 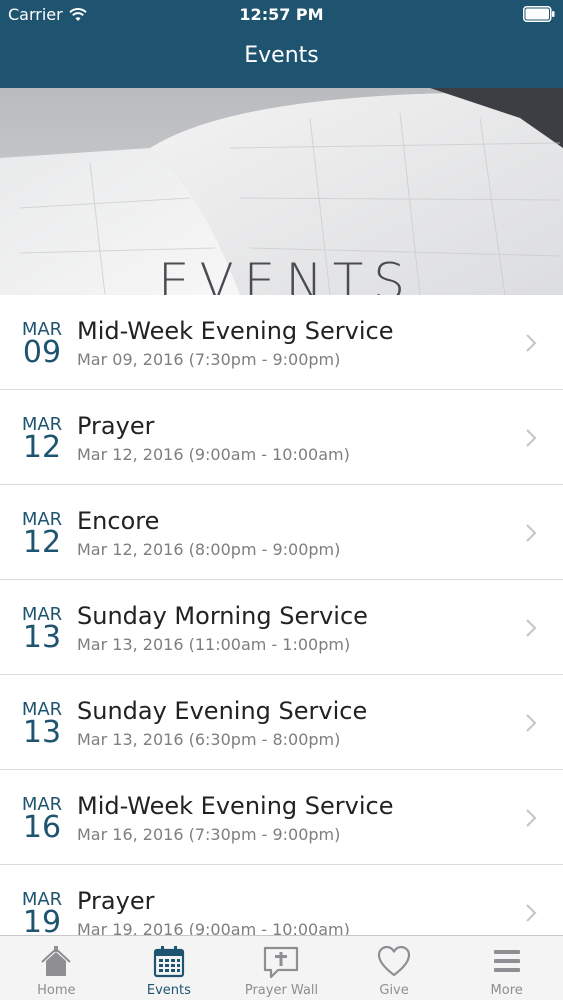 I want to click on event-title: Sunday Evening Service, so click(x=222, y=711).